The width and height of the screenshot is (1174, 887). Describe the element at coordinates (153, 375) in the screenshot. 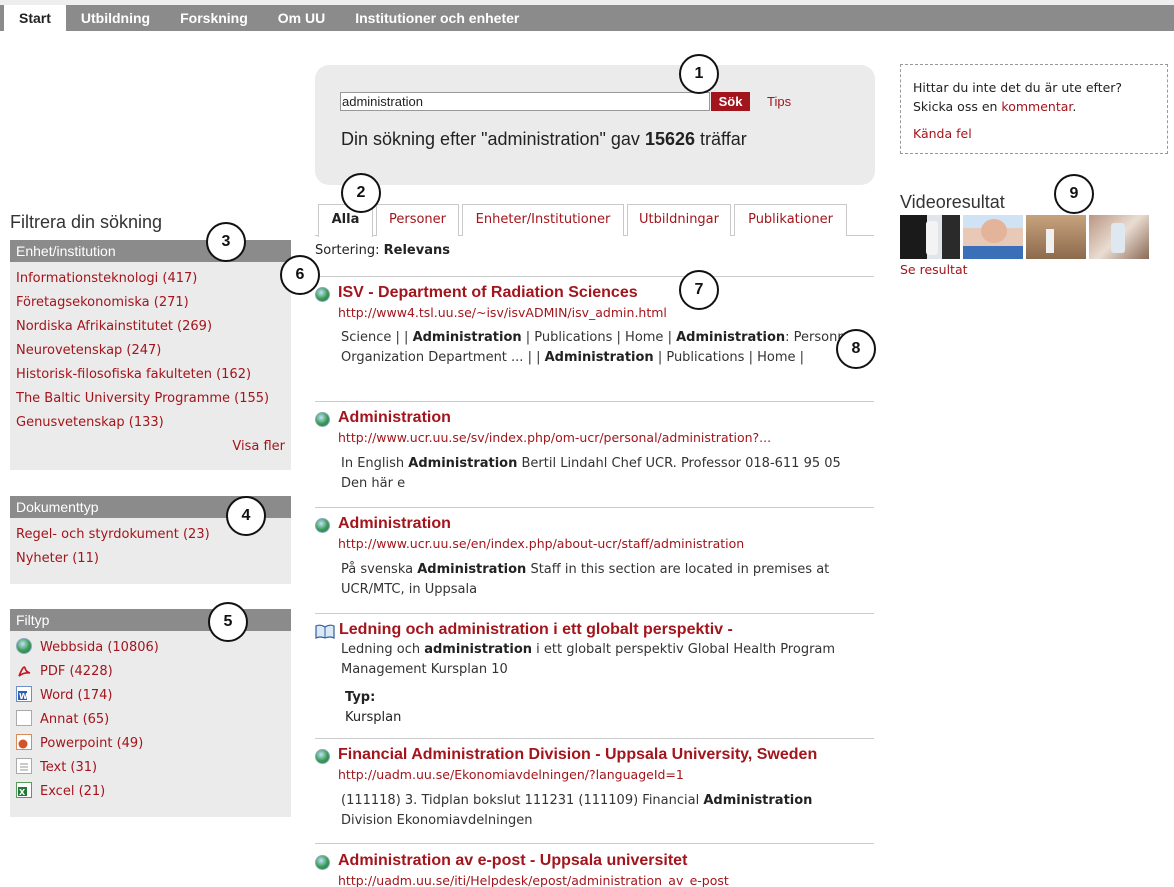

I see `filter-unit-item: Historisk-filosofiska fakulteten (162)` at that location.